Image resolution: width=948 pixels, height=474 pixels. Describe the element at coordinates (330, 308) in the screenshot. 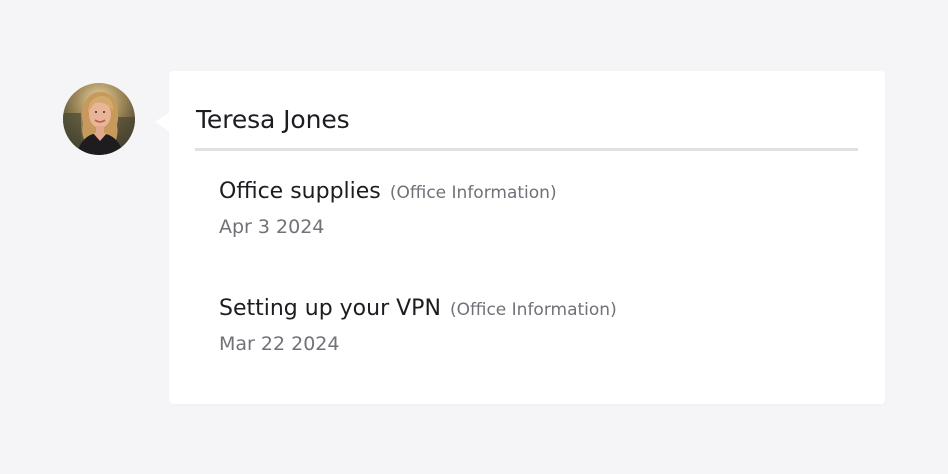

I see `entry-title-link: Setting up your VPN` at that location.